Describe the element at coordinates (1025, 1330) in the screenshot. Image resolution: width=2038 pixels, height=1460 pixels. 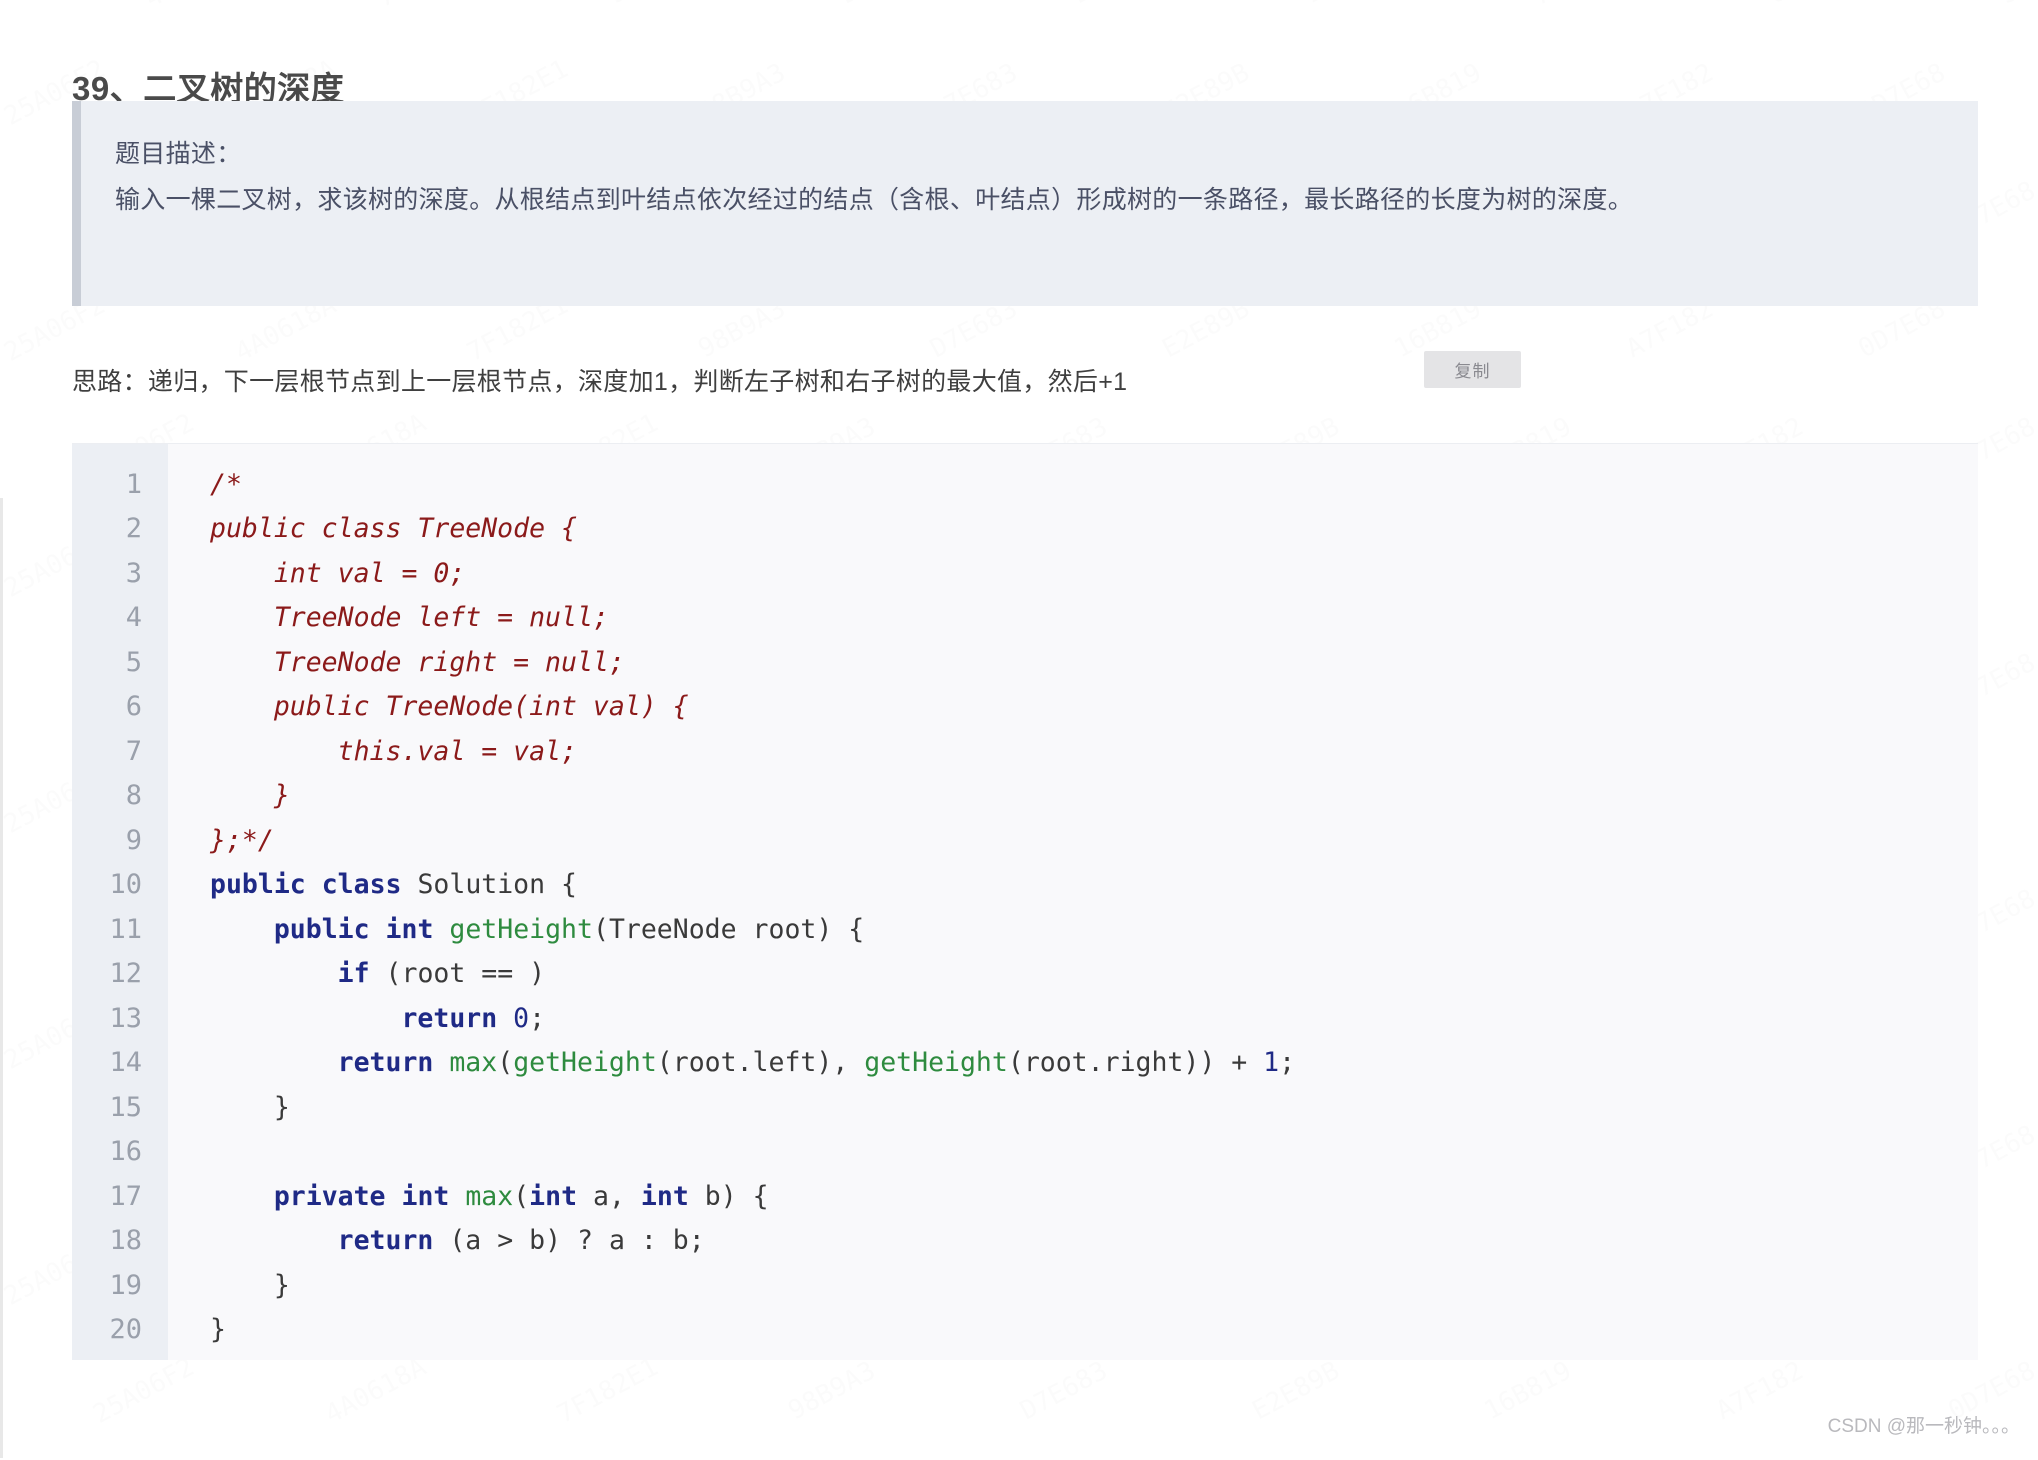
I see `code-line: 20}` at that location.